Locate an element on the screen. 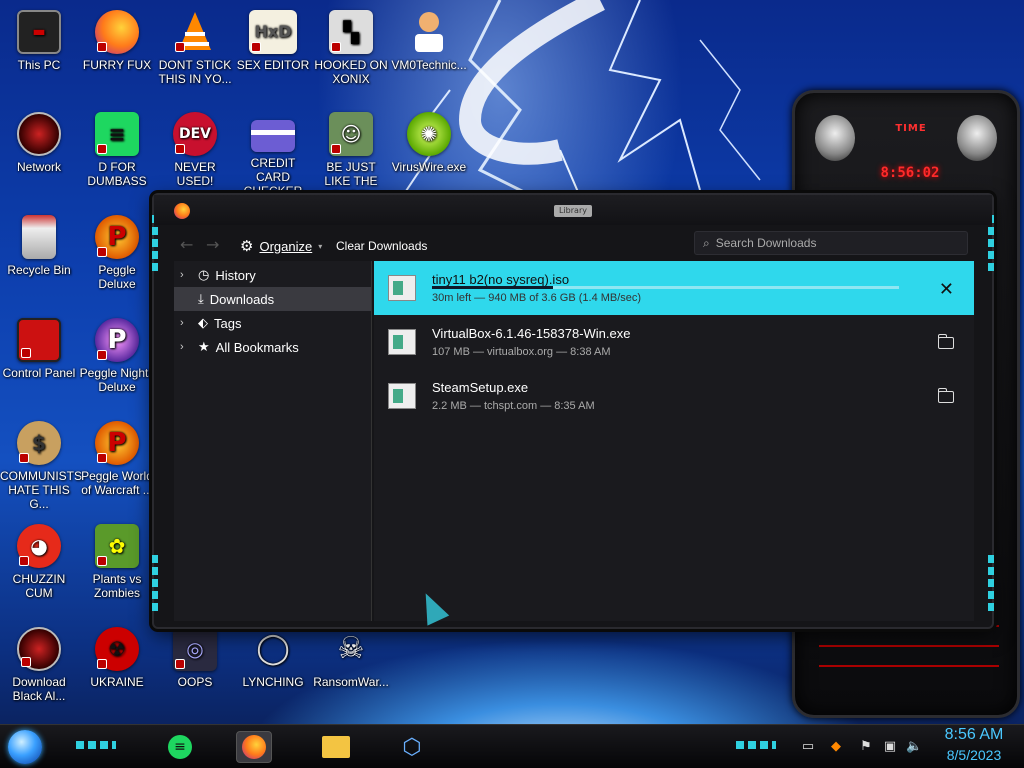 Image resolution: width=1024 pixels, height=768 pixels. forward-arrow-icon: → is located at coordinates (212, 244).